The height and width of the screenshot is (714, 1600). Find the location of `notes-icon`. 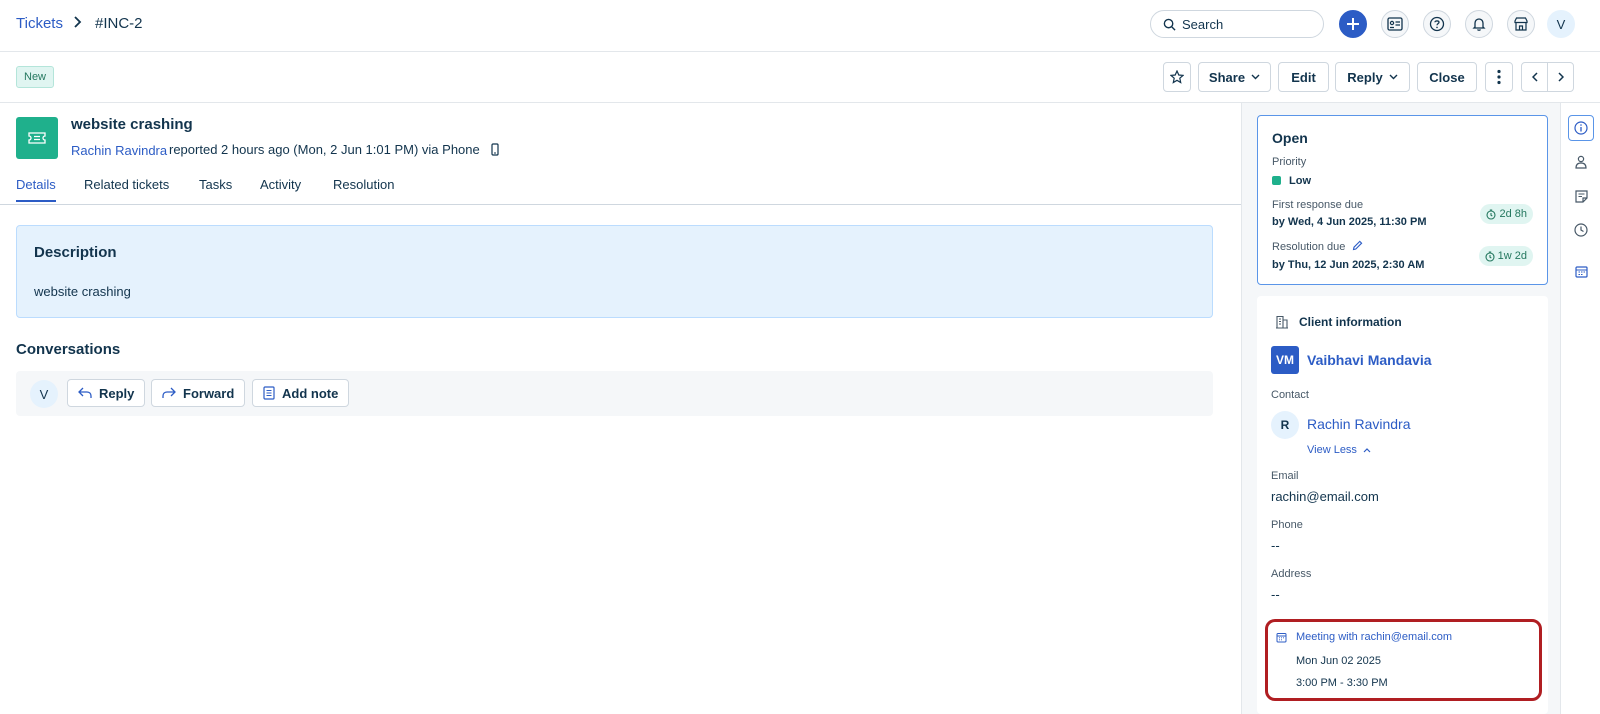

notes-icon is located at coordinates (1581, 196).